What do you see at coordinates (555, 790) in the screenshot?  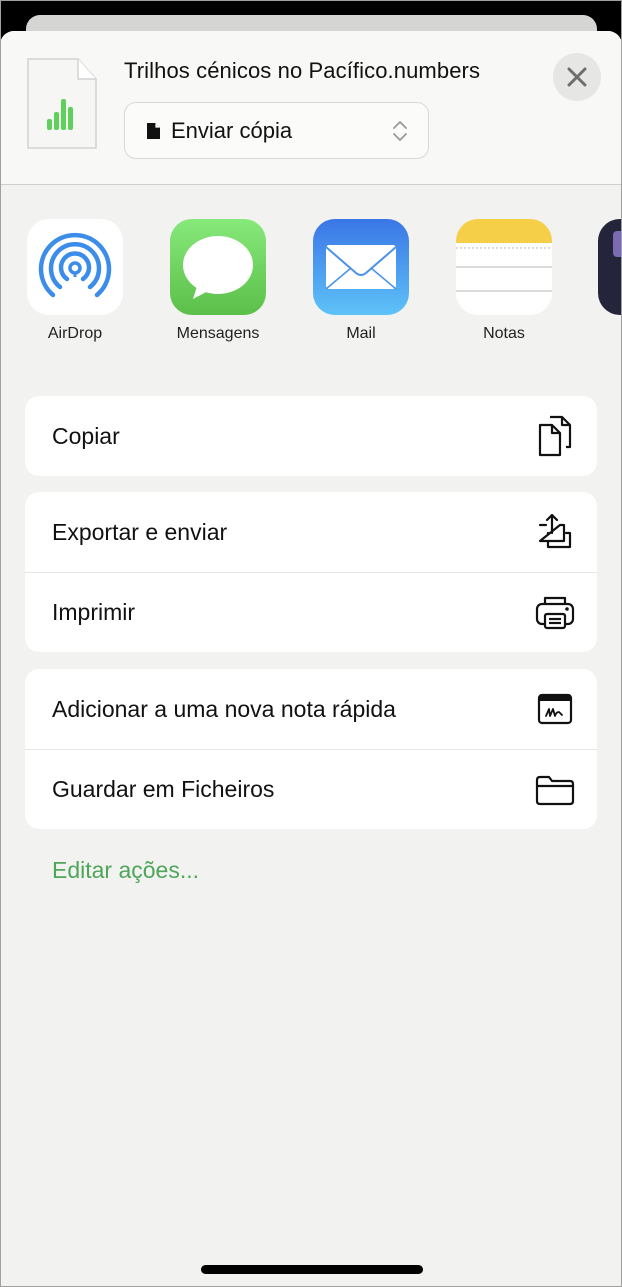 I see `folder-icon` at bounding box center [555, 790].